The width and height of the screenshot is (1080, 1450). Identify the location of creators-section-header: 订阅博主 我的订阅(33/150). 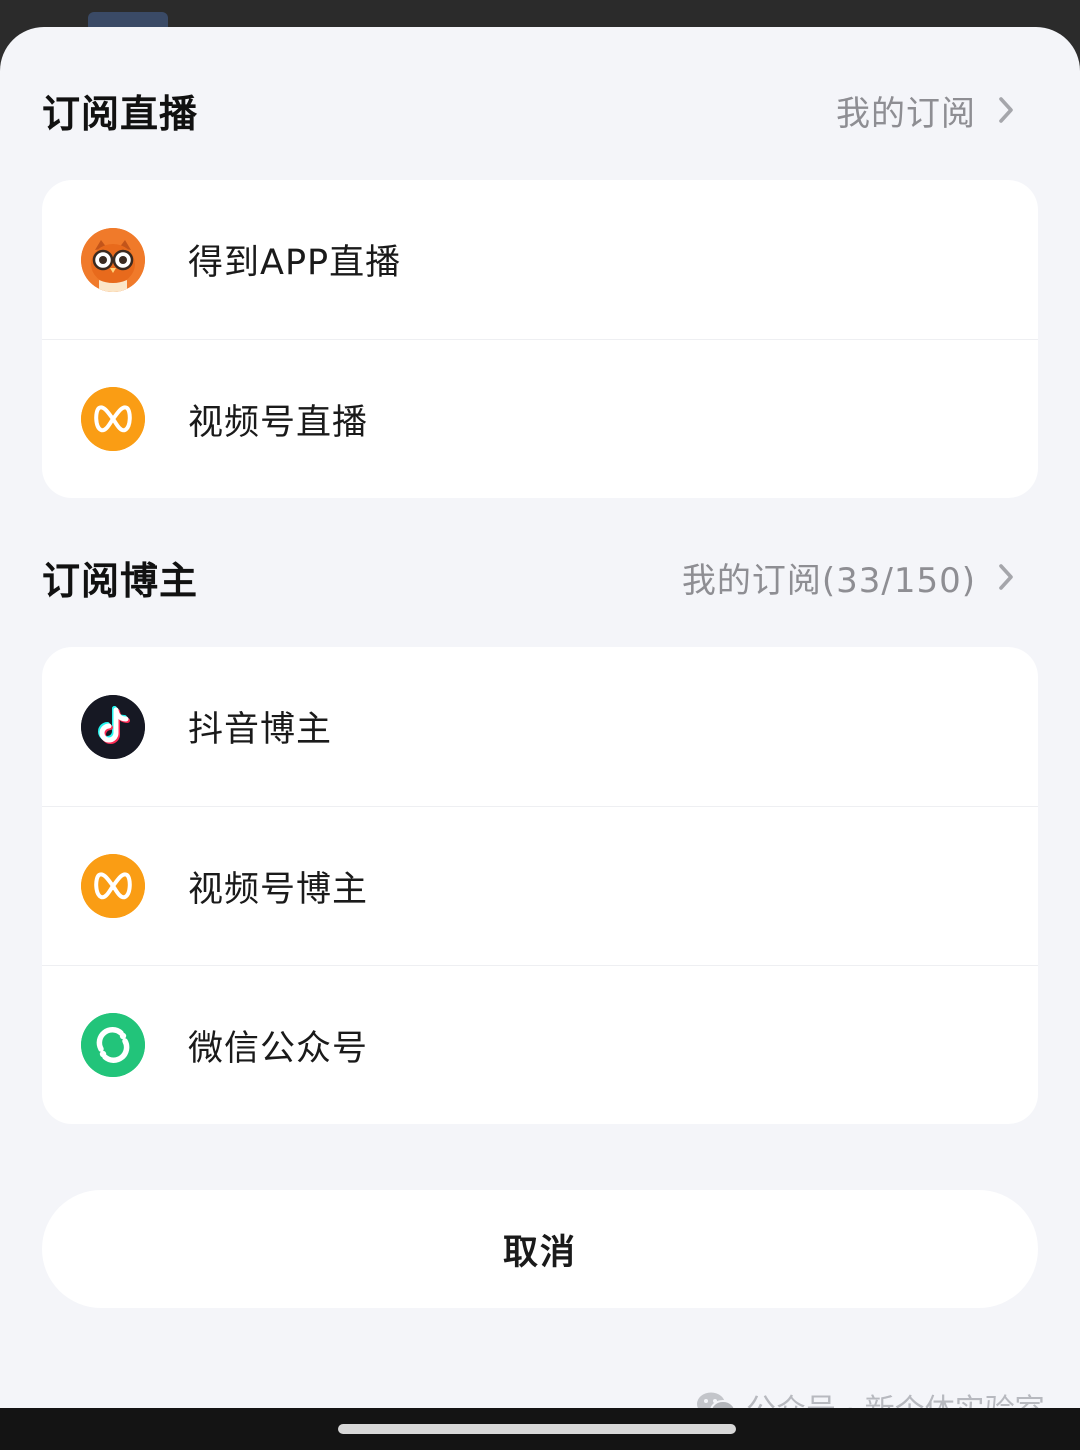
(532, 577).